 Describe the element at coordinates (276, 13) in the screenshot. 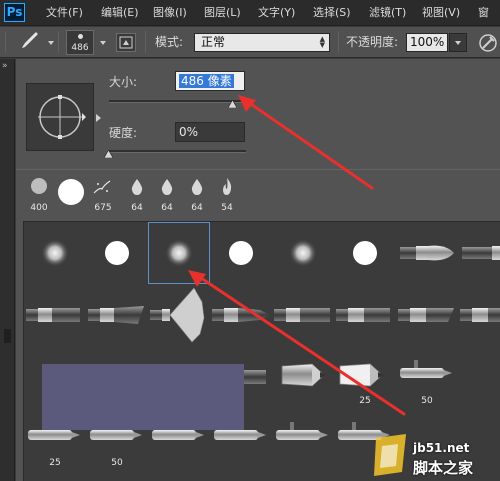

I see `menu-type: 文字(Y)` at that location.